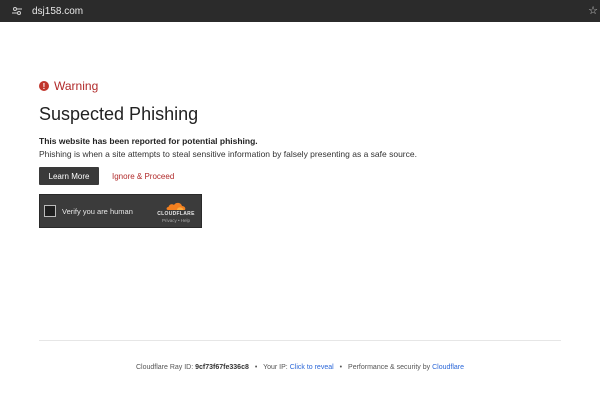  What do you see at coordinates (69, 176) in the screenshot?
I see `learn-more-button: Learn More` at bounding box center [69, 176].